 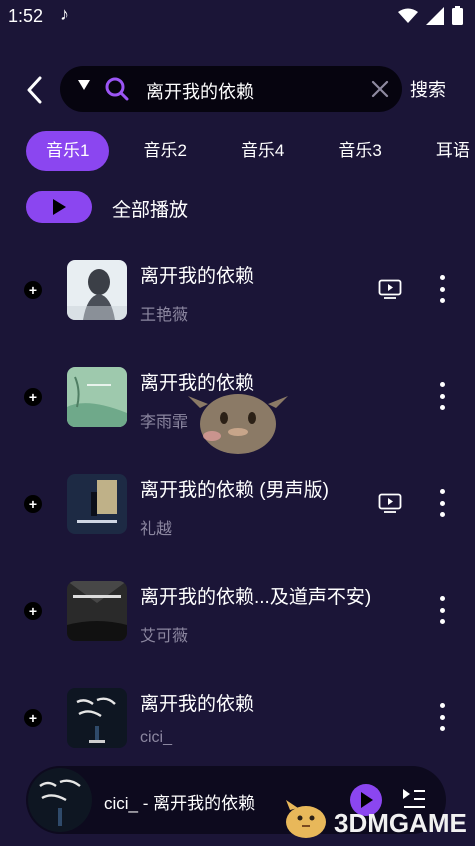 What do you see at coordinates (306, 819) in the screenshot?
I see `watermark-bird-icon` at bounding box center [306, 819].